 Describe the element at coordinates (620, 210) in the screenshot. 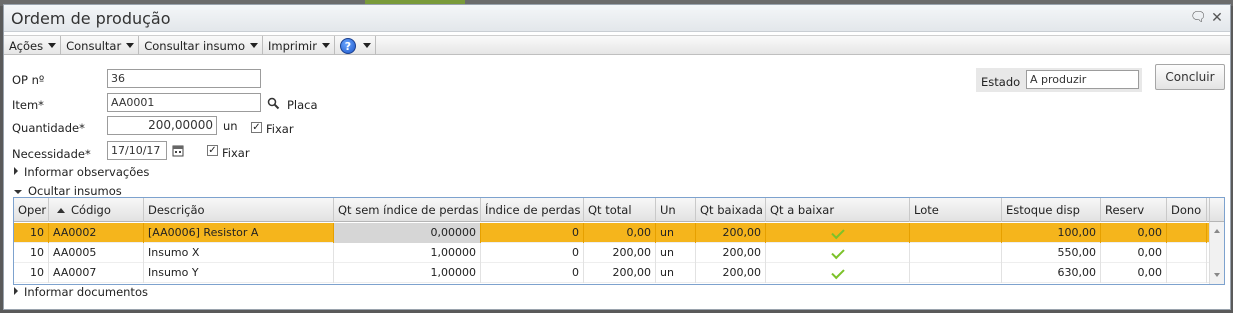

I see `column-header-qt-total: Qt total` at that location.